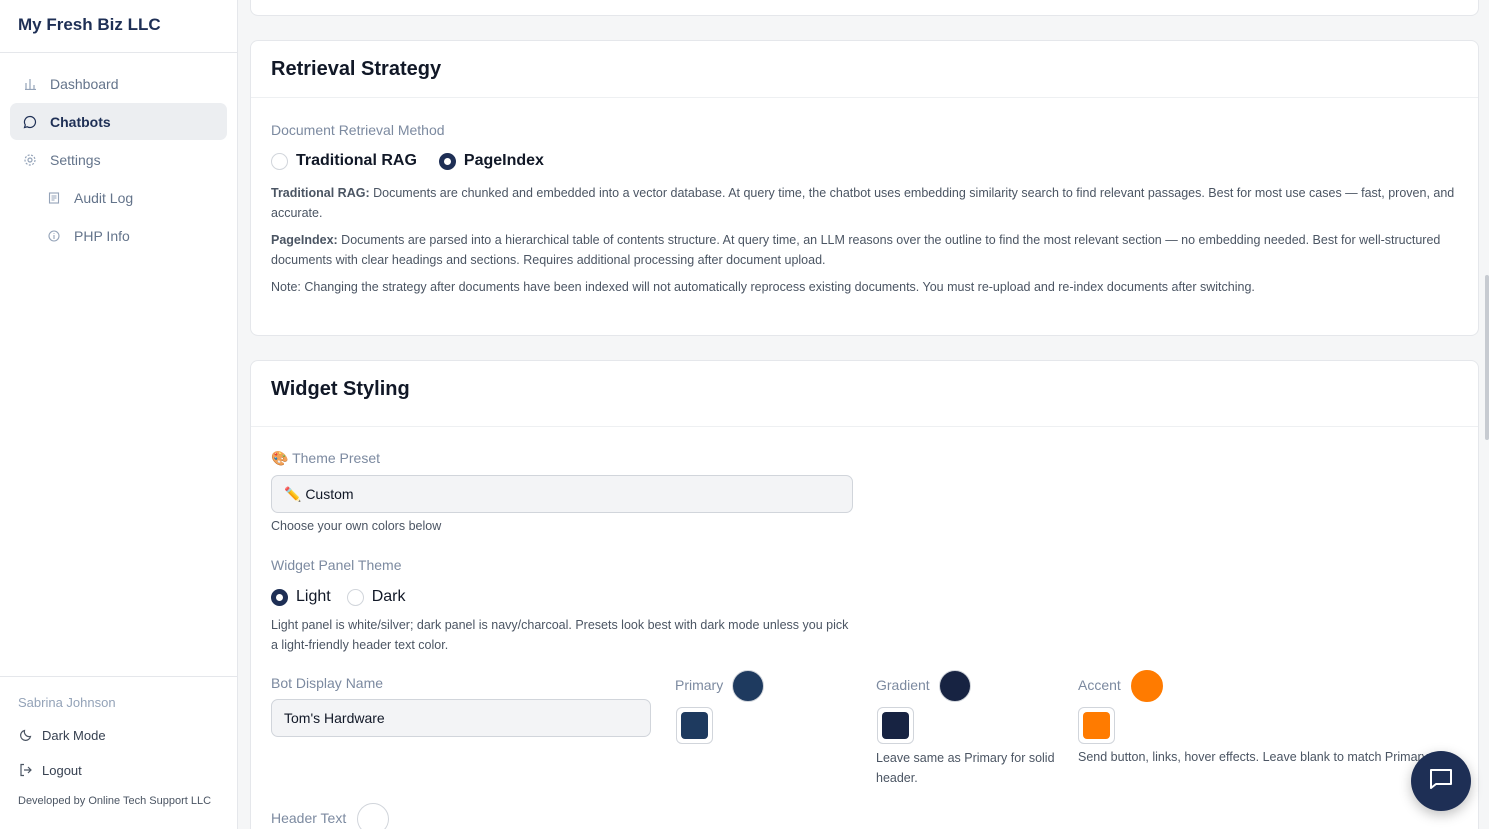 This screenshot has width=1489, height=829. Describe the element at coordinates (119, 735) in the screenshot. I see `dark-mode-toggle: Dark Mode` at that location.